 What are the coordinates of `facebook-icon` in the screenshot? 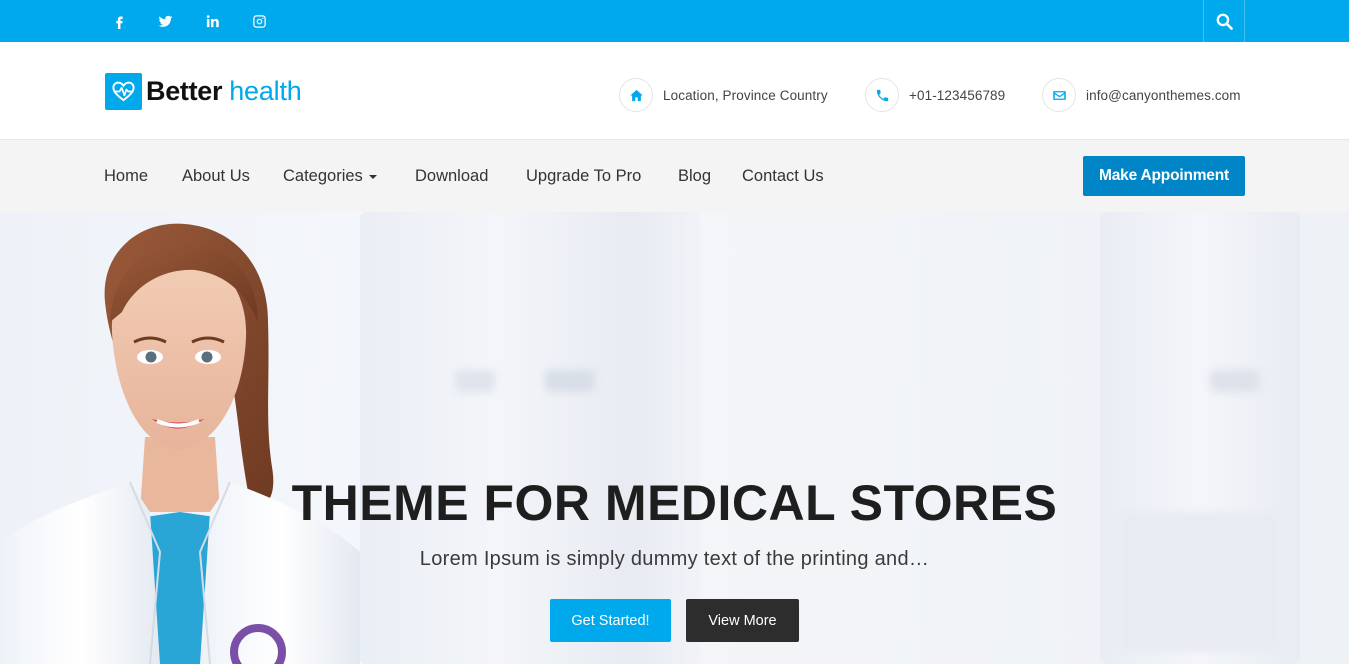 It's located at (119, 21).